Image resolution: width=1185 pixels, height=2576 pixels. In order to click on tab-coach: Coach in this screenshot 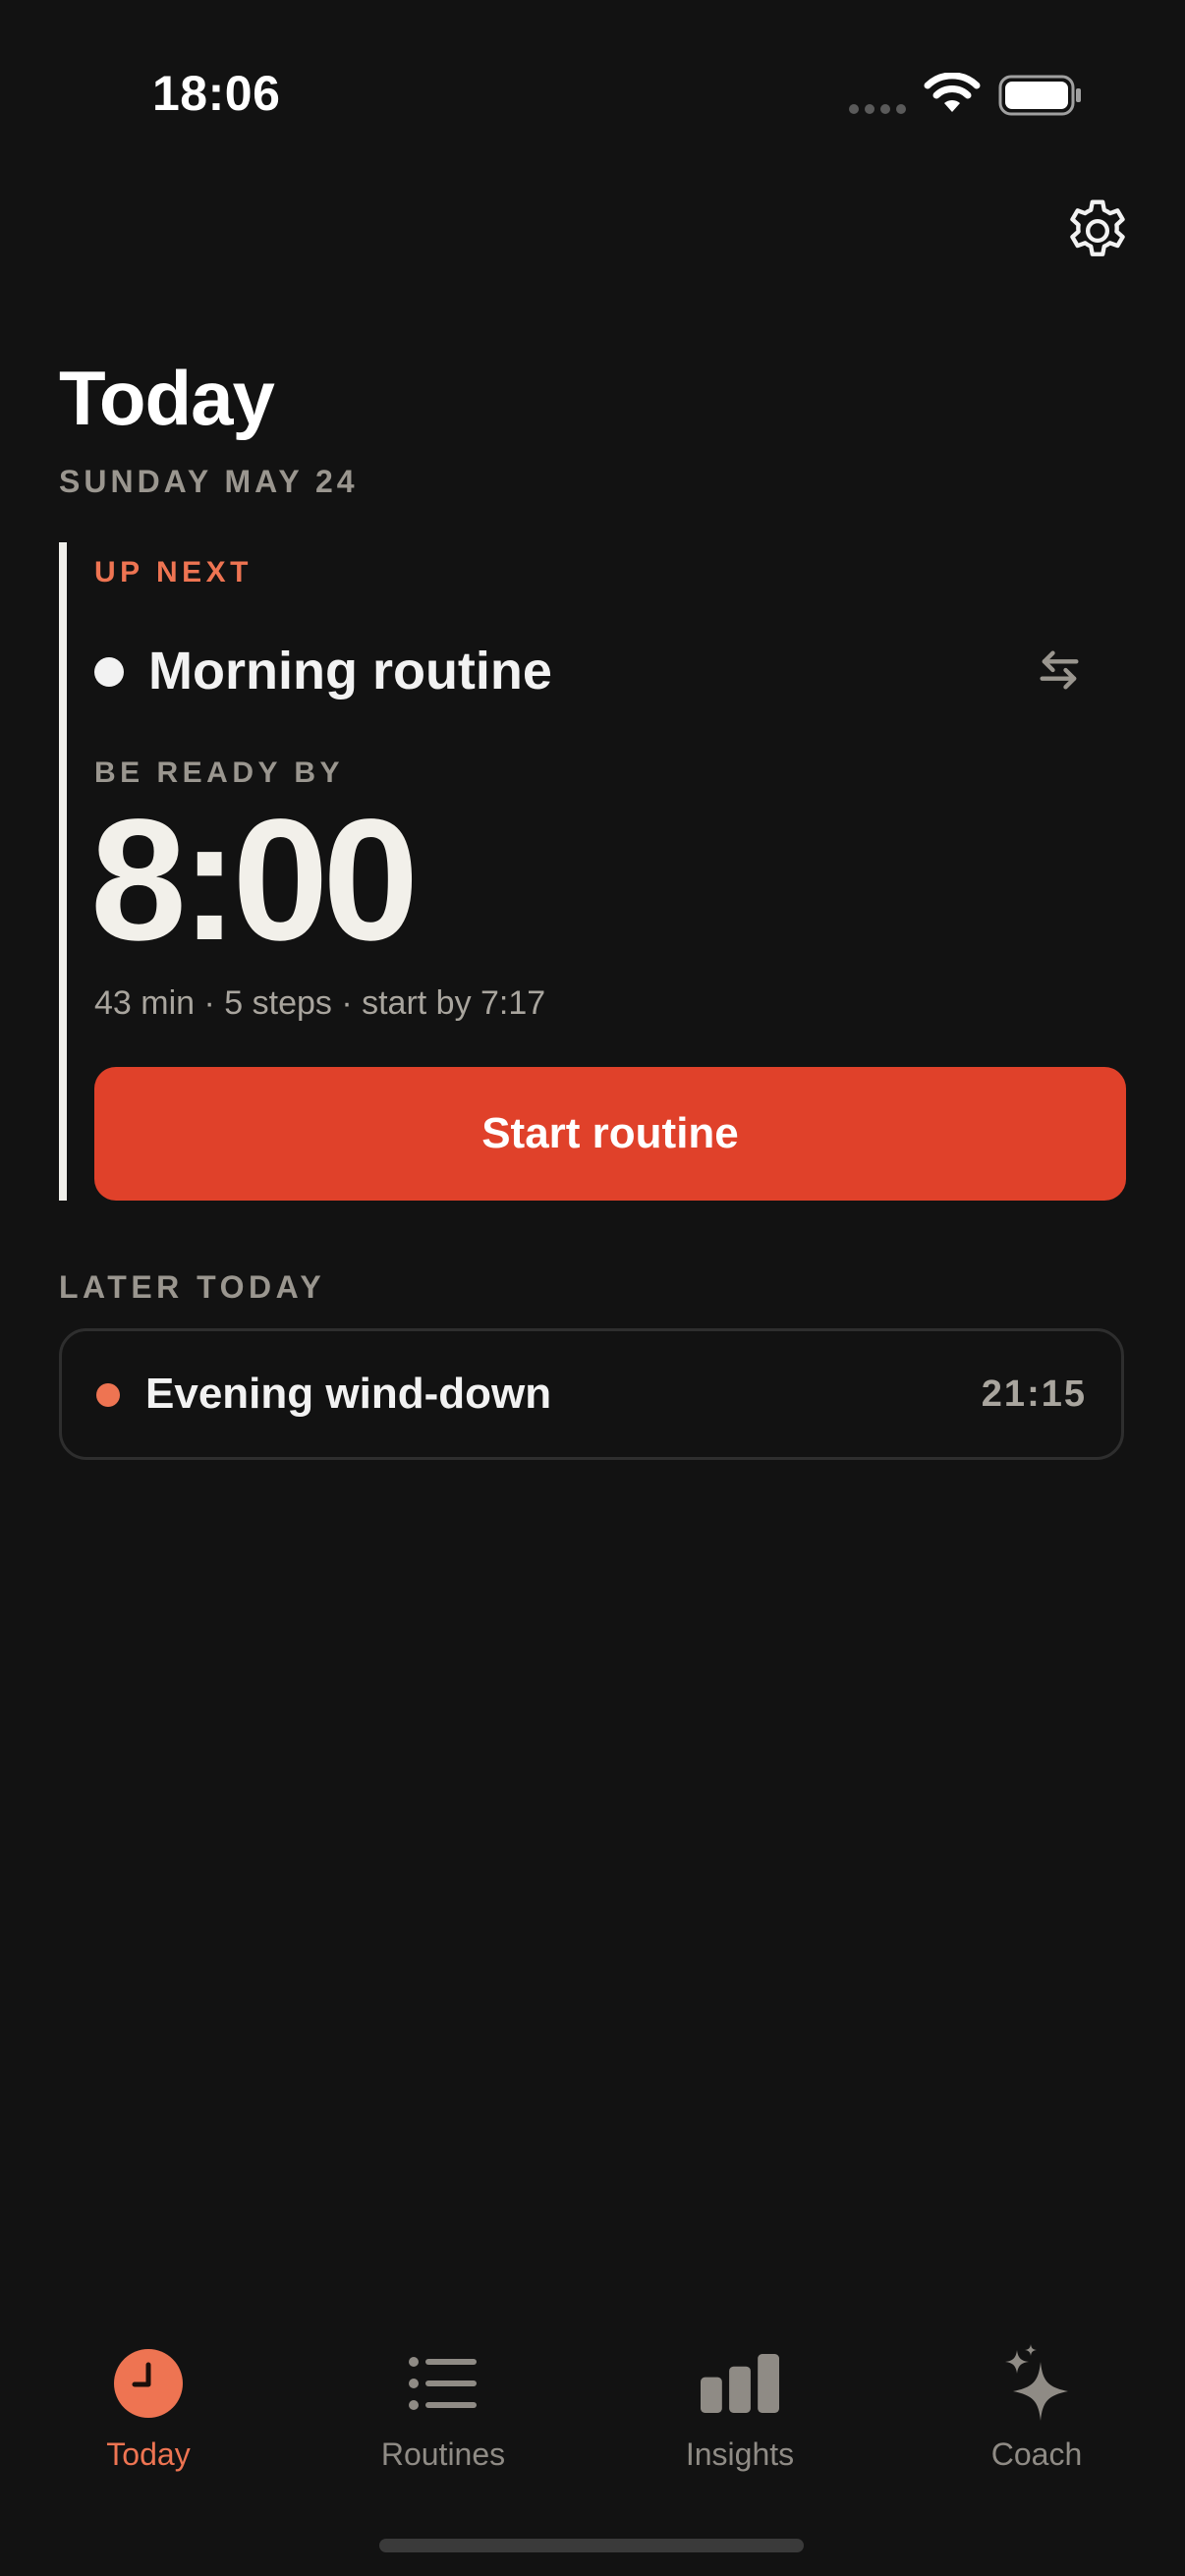, I will do `click(1037, 2408)`.